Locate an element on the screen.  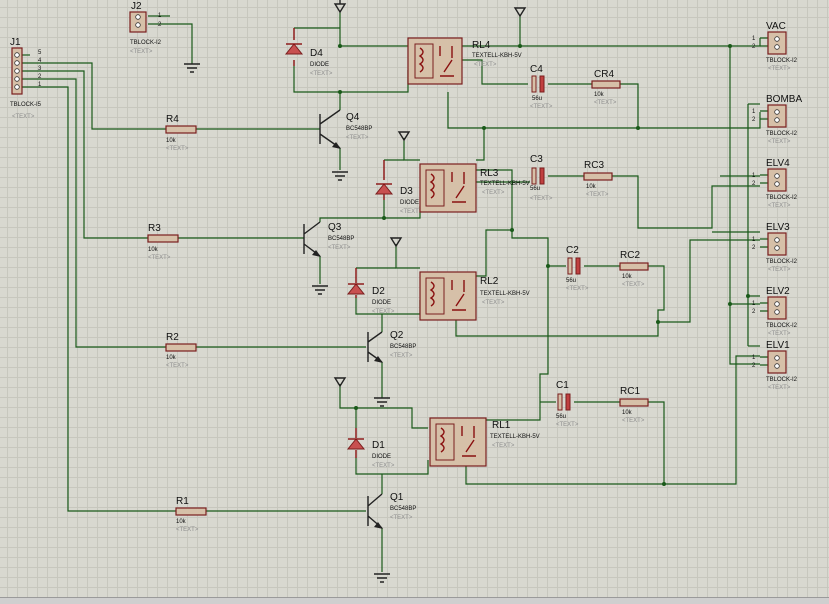
relay-rl2: RL2 TEXTELL-KBH-5V <TEXT> is located at coordinates (474, 296).